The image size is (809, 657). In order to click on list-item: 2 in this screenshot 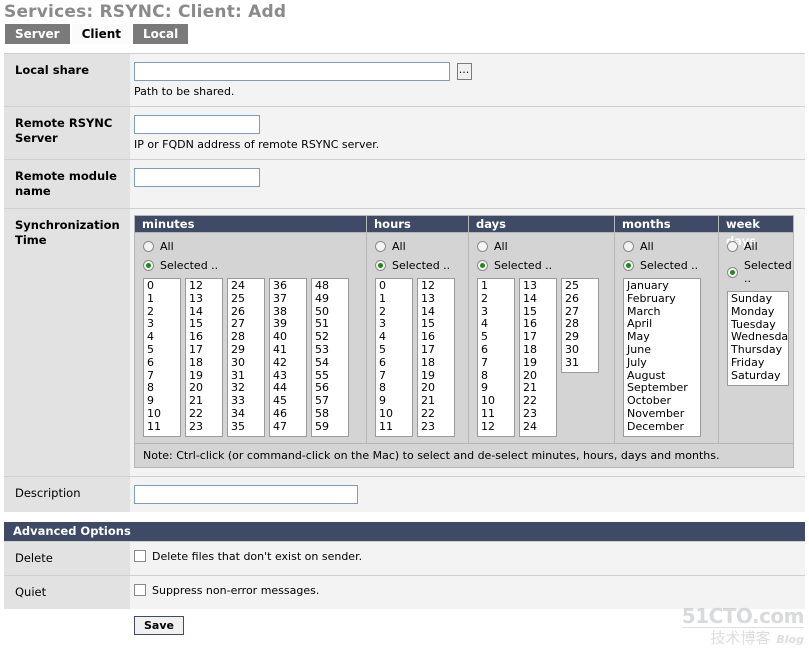, I will do `click(496, 299)`.